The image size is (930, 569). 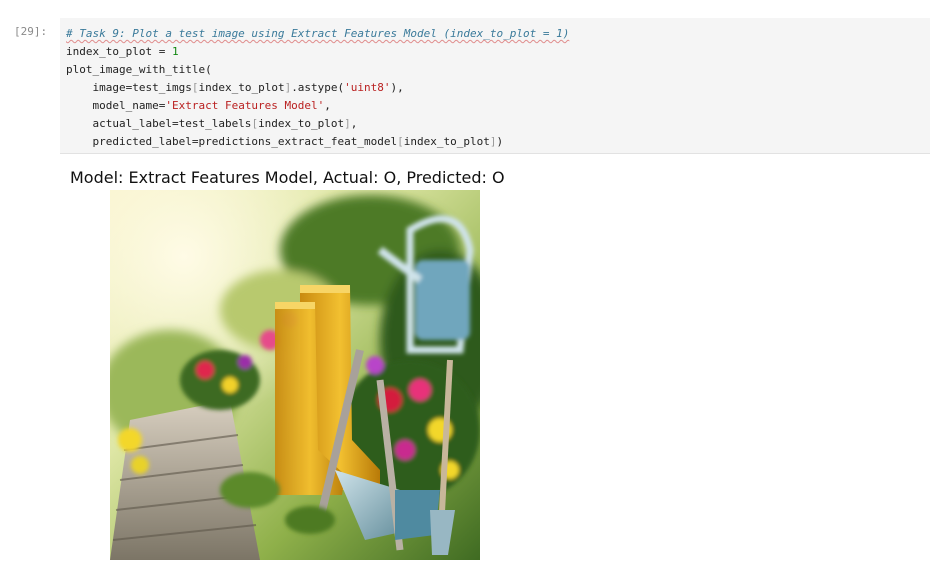 What do you see at coordinates (318, 87) in the screenshot?
I see `code-token: .astype(` at bounding box center [318, 87].